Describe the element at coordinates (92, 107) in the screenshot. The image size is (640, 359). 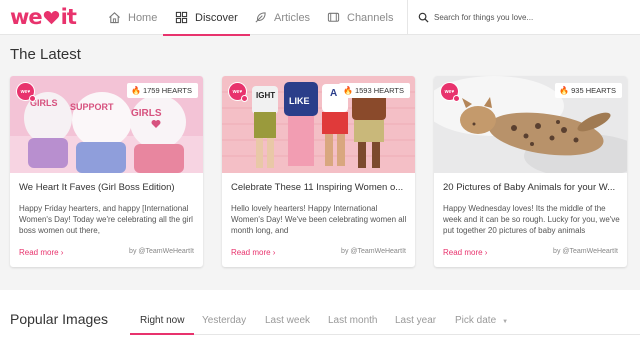
I see `image-word-support: SUPPORT` at that location.